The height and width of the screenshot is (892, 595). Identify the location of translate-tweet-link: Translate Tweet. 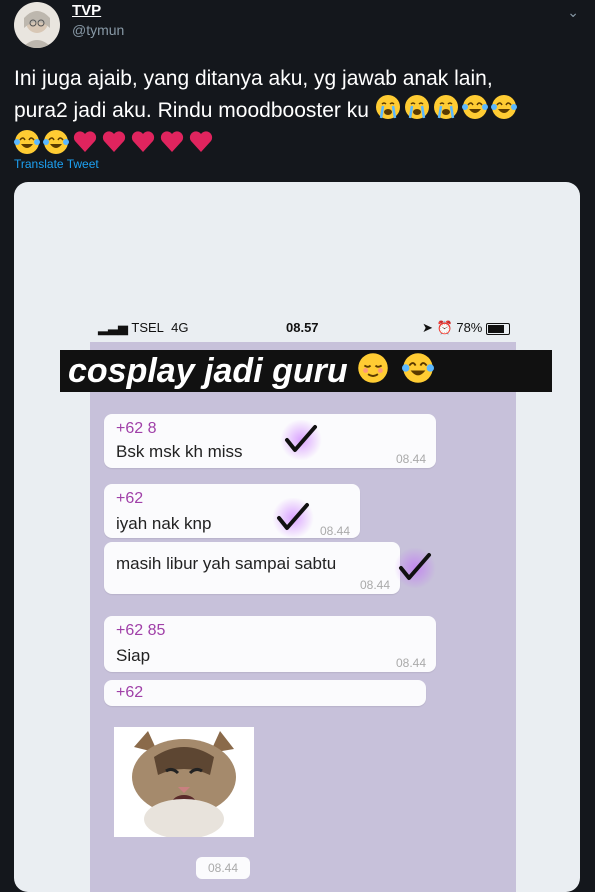
(56, 164).